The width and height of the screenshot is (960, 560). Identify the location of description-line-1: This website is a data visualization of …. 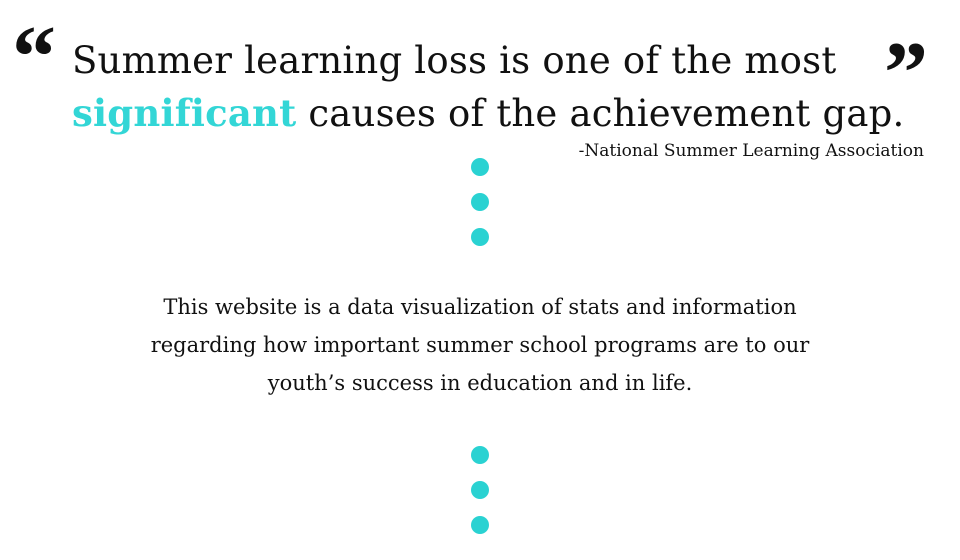
(480, 307).